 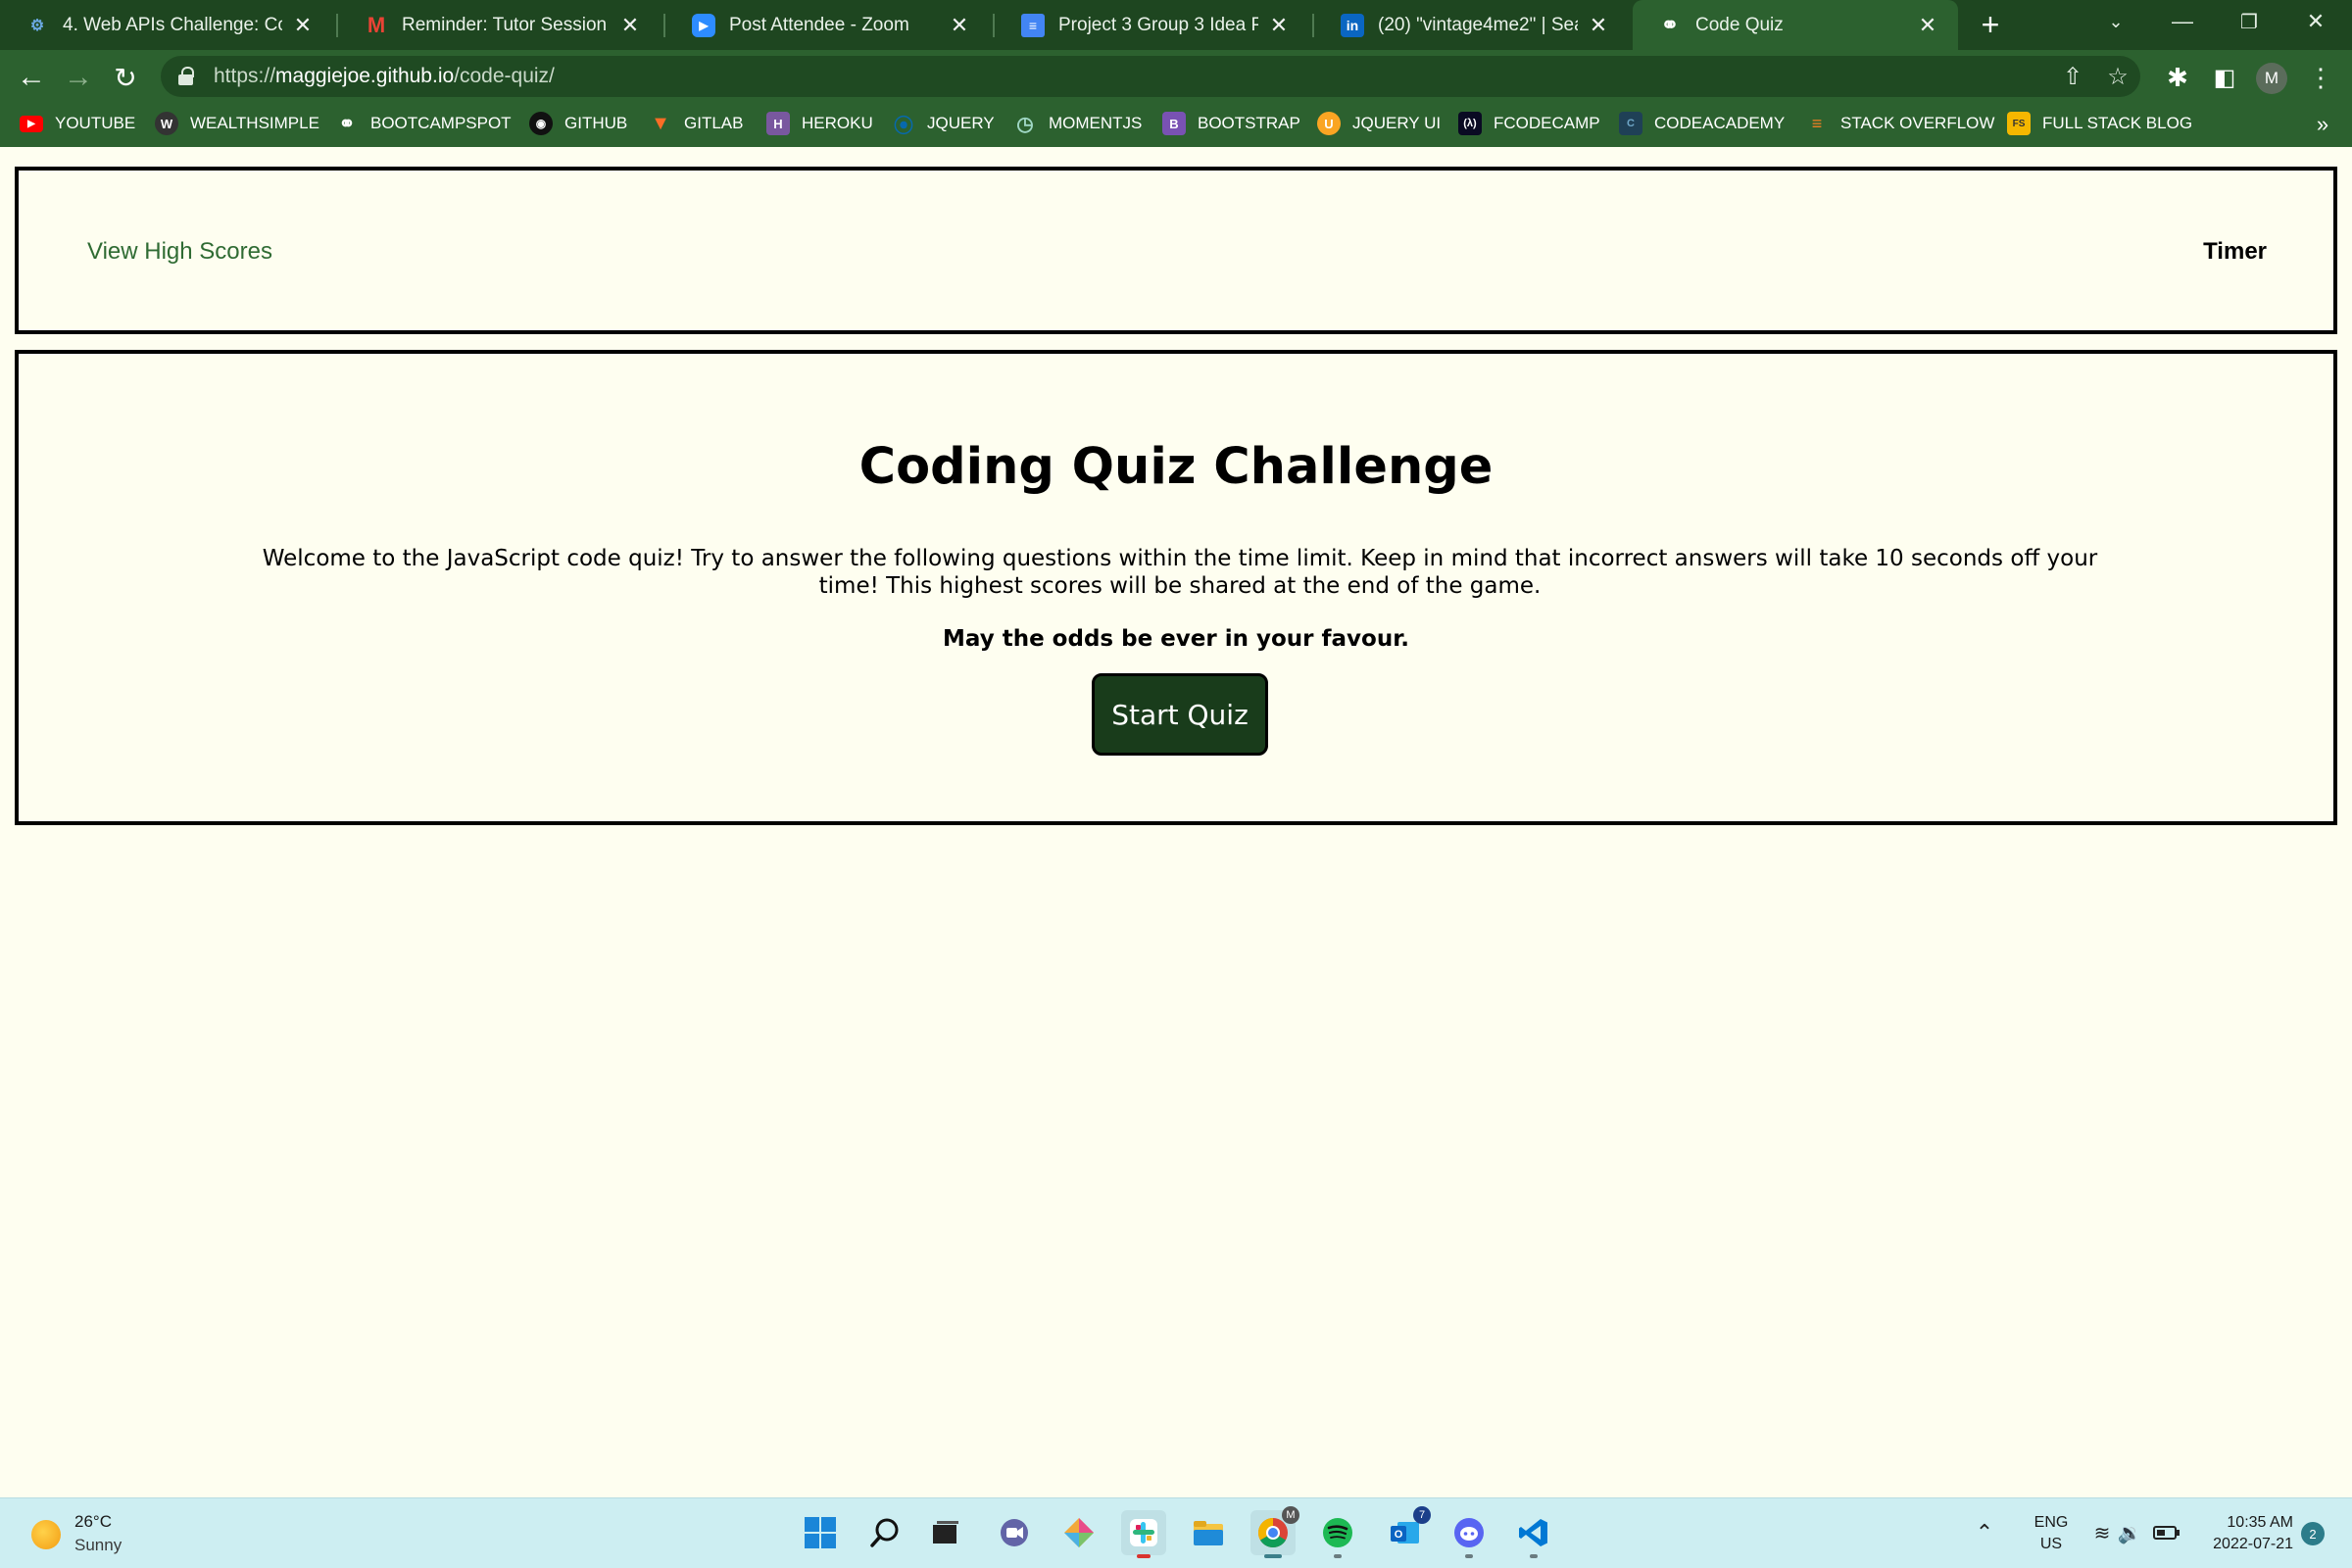 I want to click on tab-code-quiz: ⚭ Code Quiz ✕, so click(x=1795, y=25).